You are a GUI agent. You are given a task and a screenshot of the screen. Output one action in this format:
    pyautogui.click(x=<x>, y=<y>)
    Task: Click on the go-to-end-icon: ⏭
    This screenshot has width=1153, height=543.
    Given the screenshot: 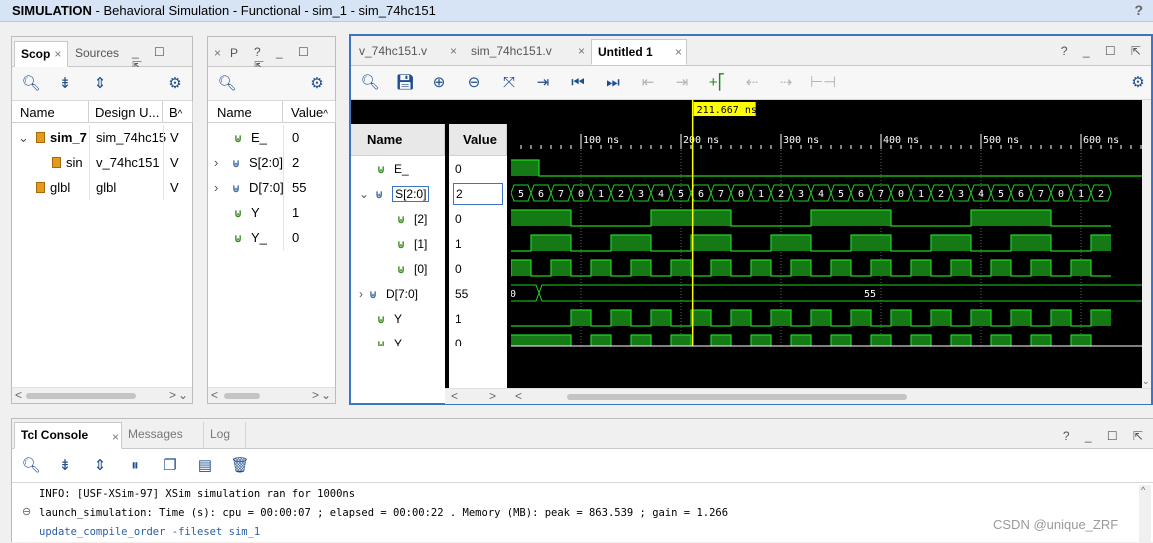 What is the action you would take?
    pyautogui.click(x=613, y=83)
    